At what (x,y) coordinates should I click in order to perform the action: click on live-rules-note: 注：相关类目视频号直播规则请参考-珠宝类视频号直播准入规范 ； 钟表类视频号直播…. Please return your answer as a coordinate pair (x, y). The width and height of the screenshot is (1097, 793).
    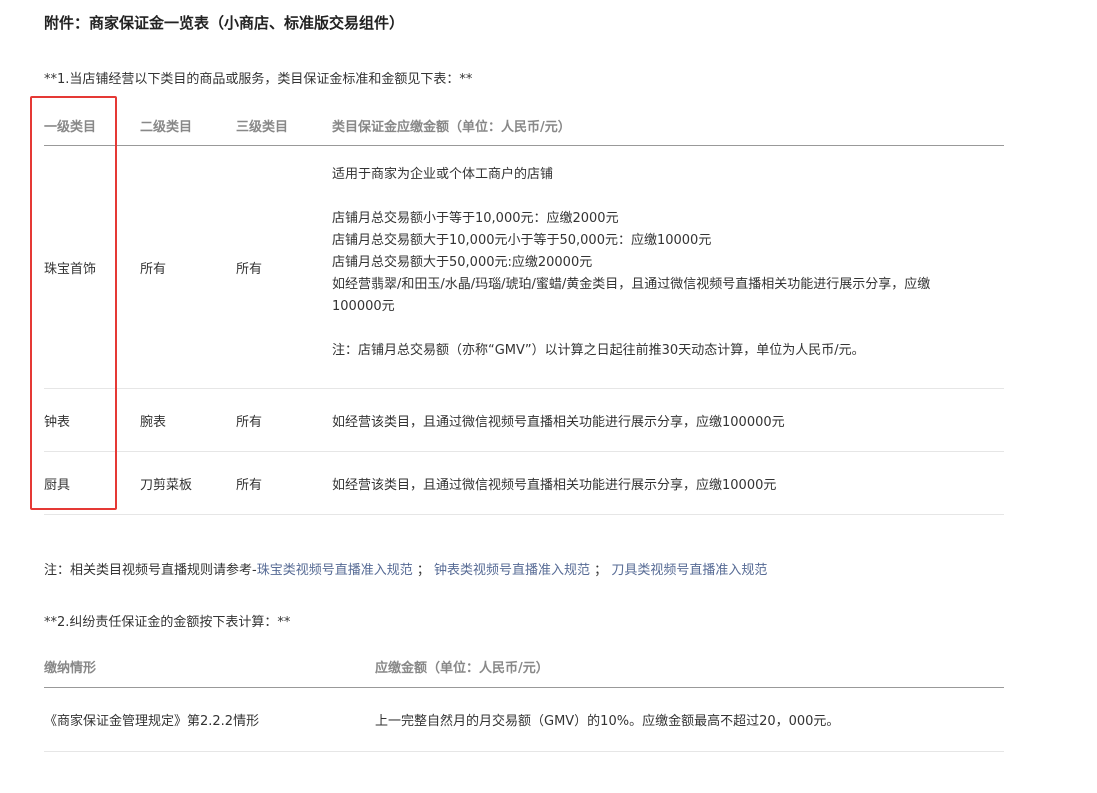
    Looking at the image, I should click on (405, 568).